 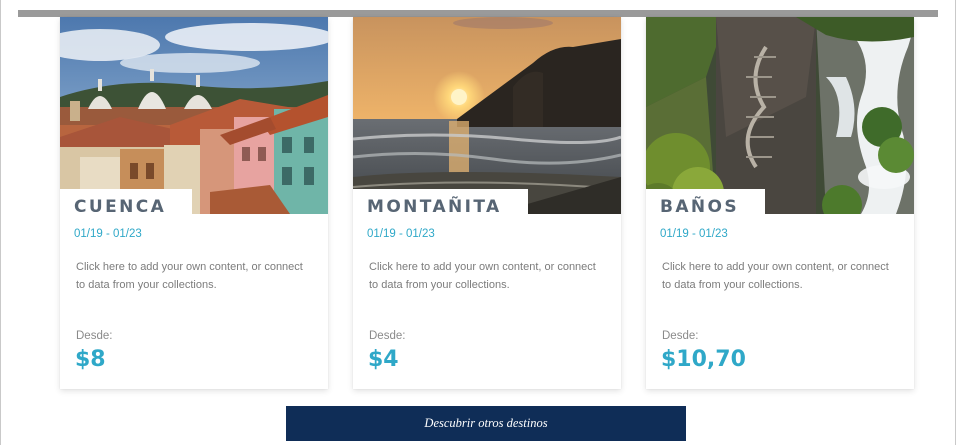 I want to click on card-title: CUENCA, so click(x=120, y=207).